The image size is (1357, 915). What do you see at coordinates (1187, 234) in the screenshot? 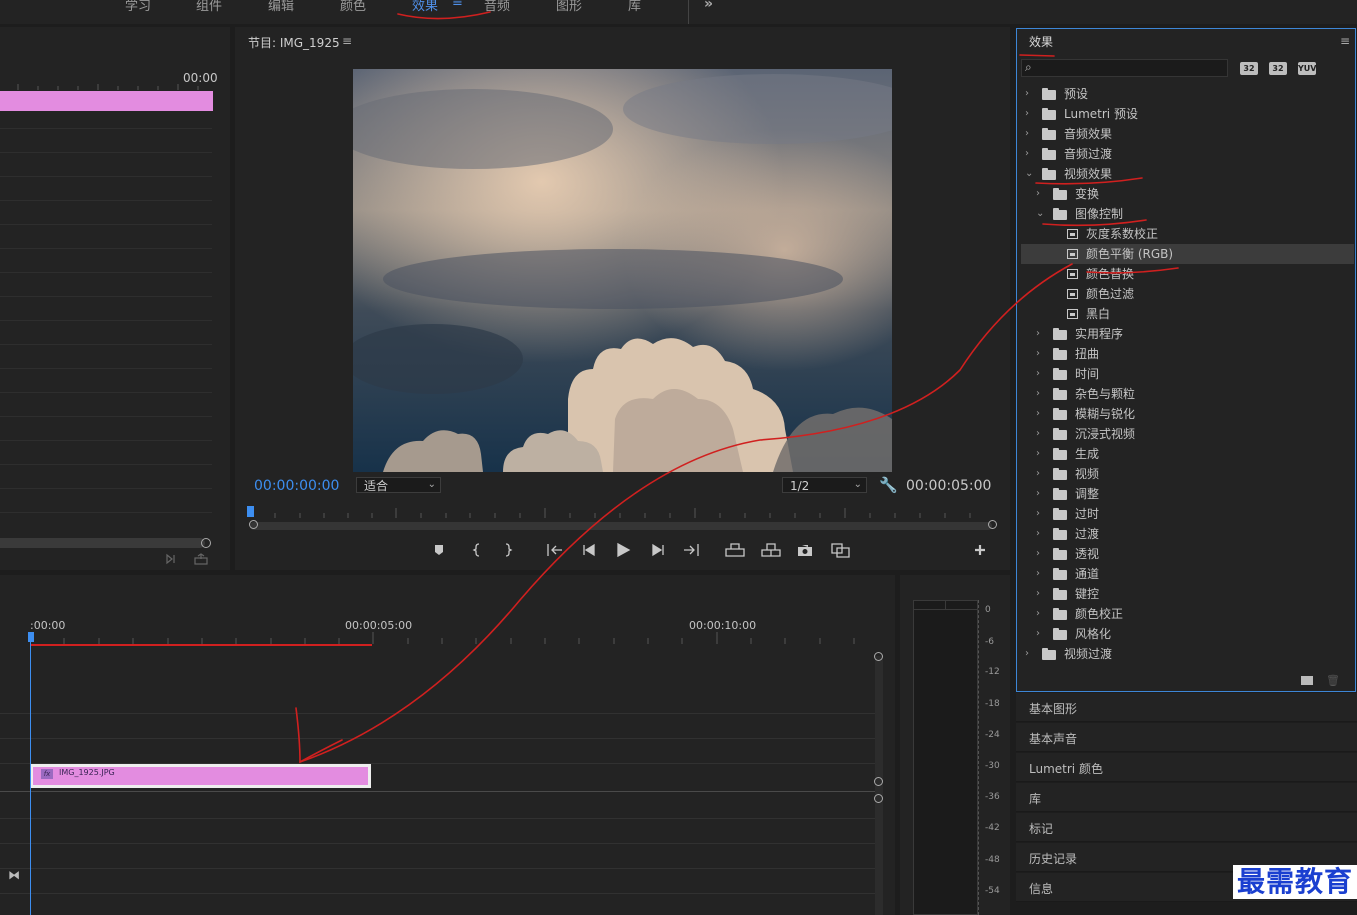
I see `effects-tree-item: 灰度系数校正` at bounding box center [1187, 234].